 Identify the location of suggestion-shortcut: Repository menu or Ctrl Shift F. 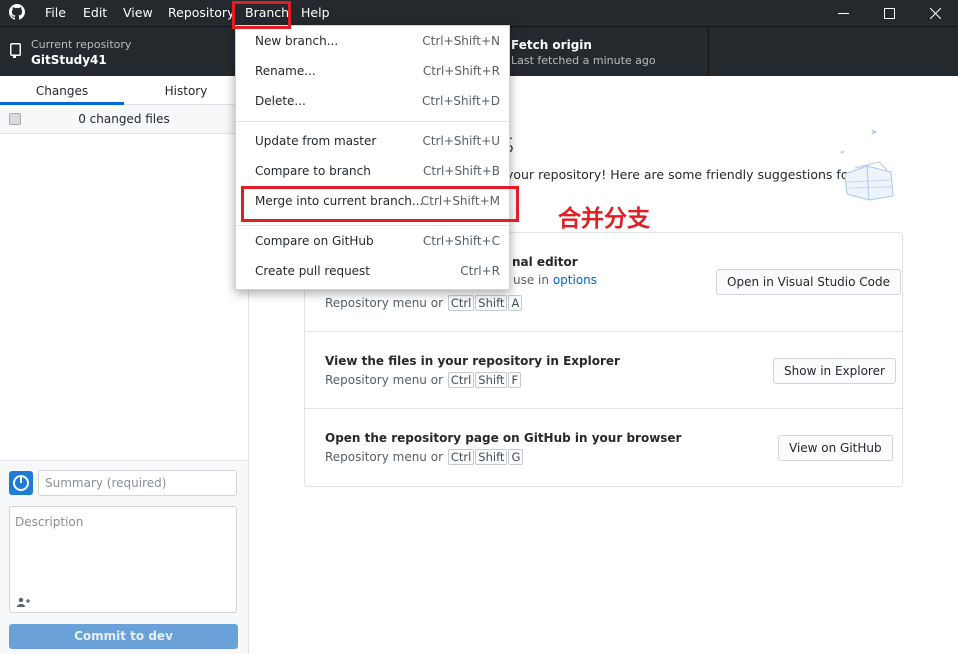
(423, 380).